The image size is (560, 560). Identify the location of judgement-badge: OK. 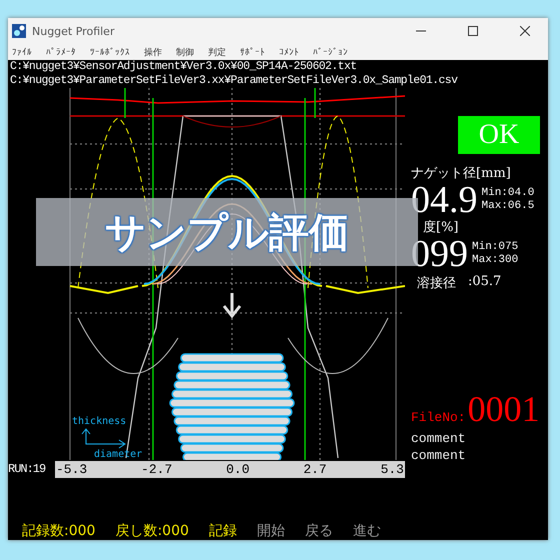
(499, 135).